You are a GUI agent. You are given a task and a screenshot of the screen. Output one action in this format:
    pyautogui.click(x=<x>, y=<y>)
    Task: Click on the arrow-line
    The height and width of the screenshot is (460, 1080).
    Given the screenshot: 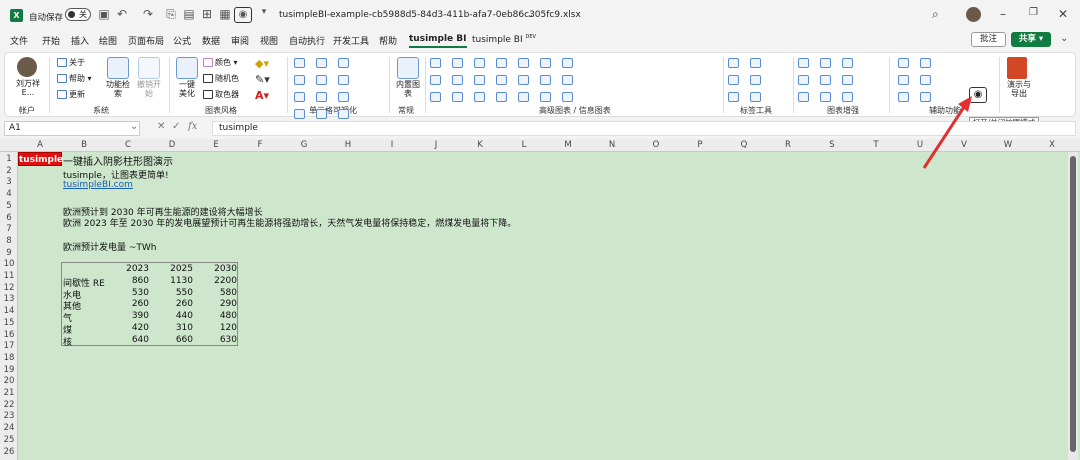 What is the action you would take?
    pyautogui.click(x=945, y=136)
    